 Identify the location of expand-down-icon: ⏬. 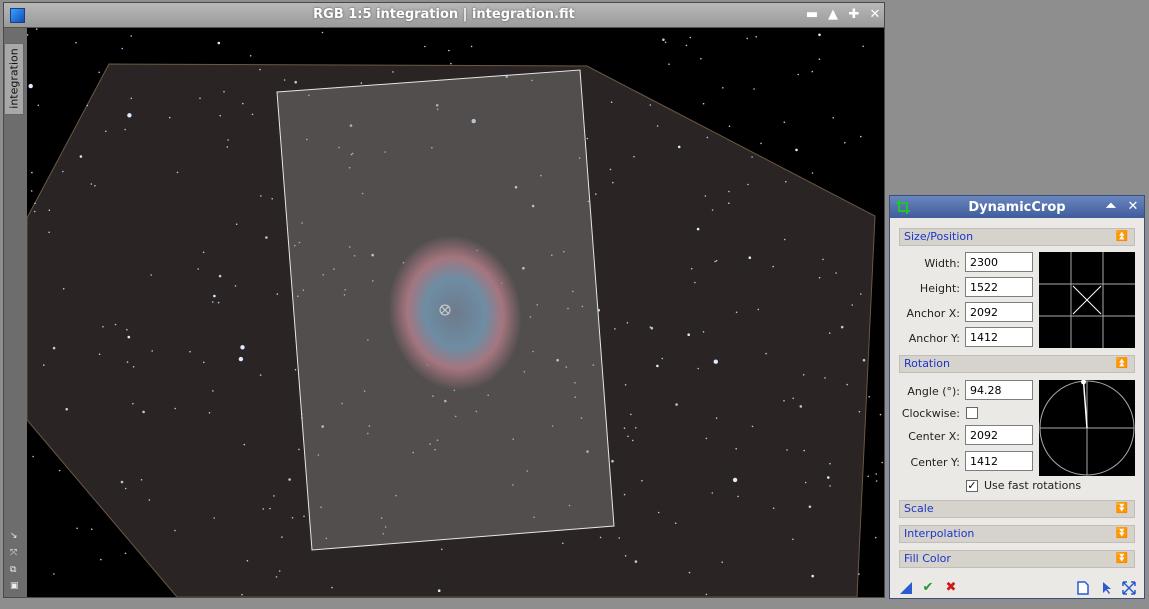
(1121, 533).